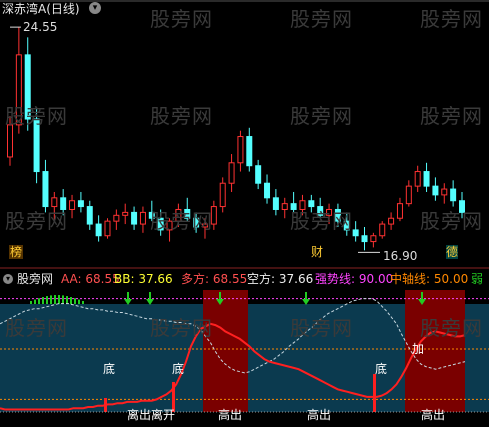 Image resolution: width=489 pixels, height=427 pixels. What do you see at coordinates (418, 349) in the screenshot?
I see `add-signal-label: 加` at bounding box center [418, 349].